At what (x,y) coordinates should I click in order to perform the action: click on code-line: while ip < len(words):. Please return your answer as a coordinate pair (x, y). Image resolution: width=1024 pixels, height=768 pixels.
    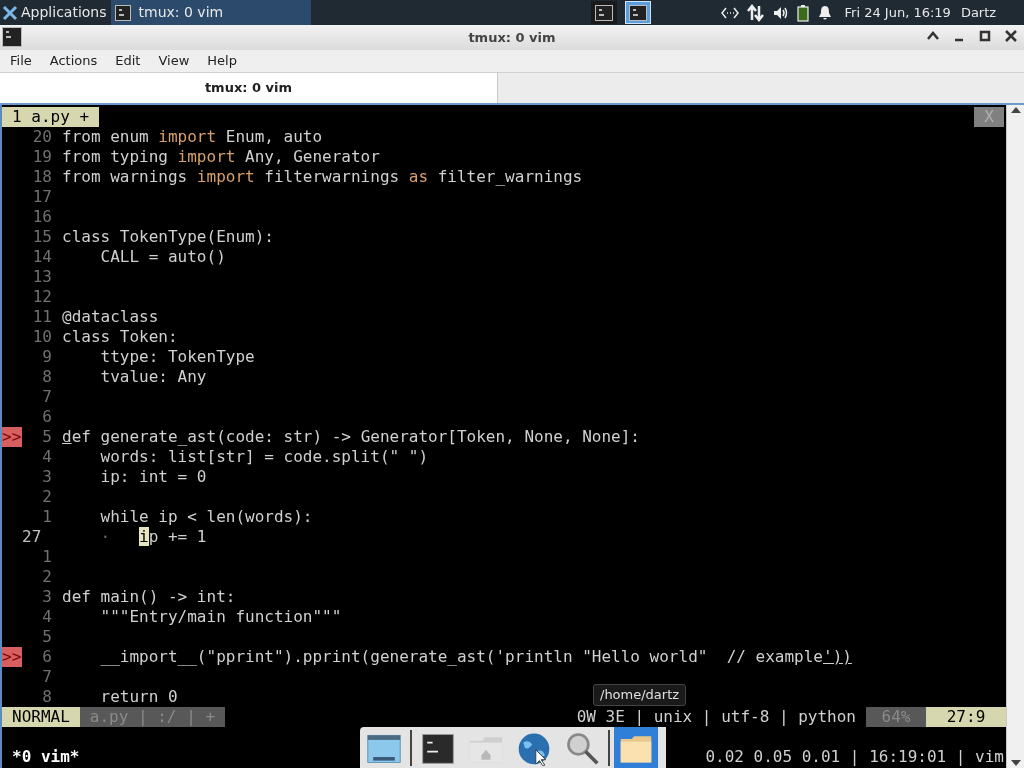
    Looking at the image, I should click on (206, 517).